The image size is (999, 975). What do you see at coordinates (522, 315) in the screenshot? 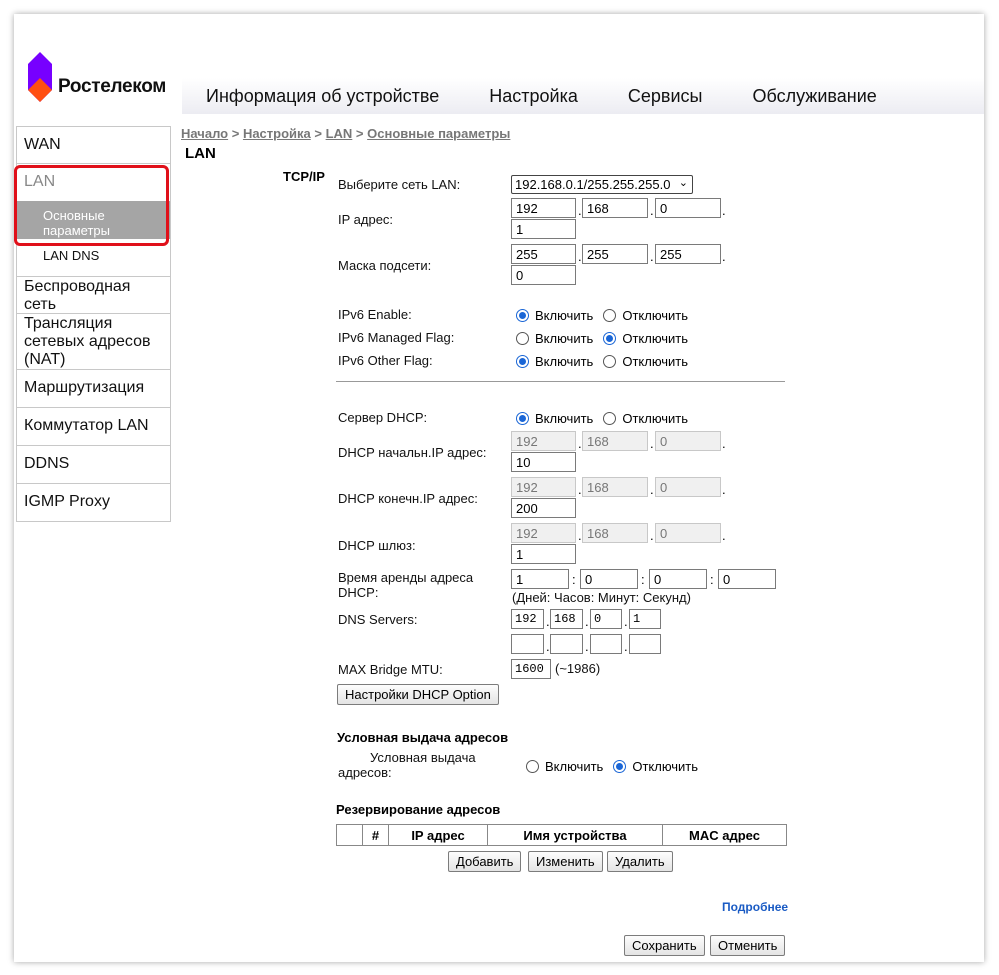
I see `ipv6-enable-on-radio` at bounding box center [522, 315].